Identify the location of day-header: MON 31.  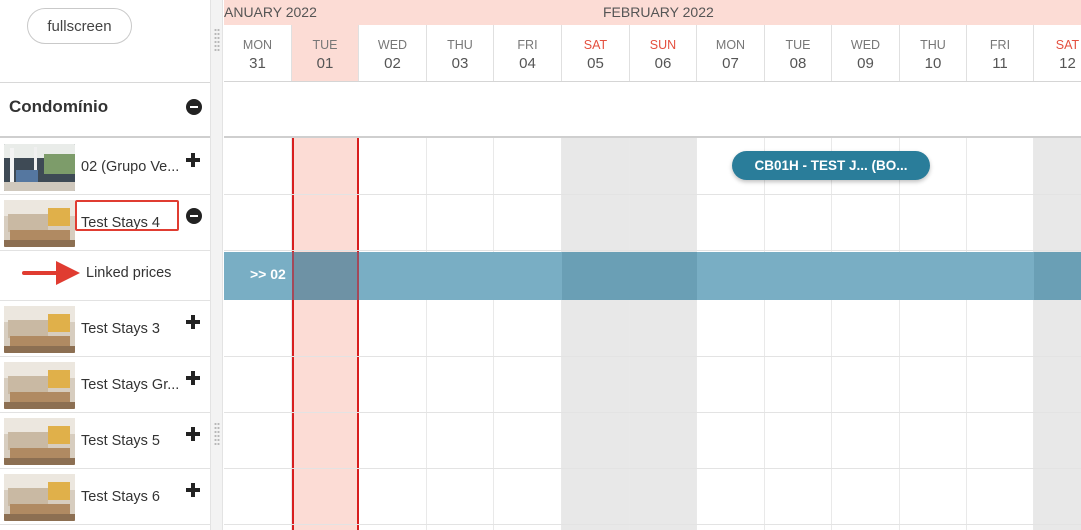
(258, 53).